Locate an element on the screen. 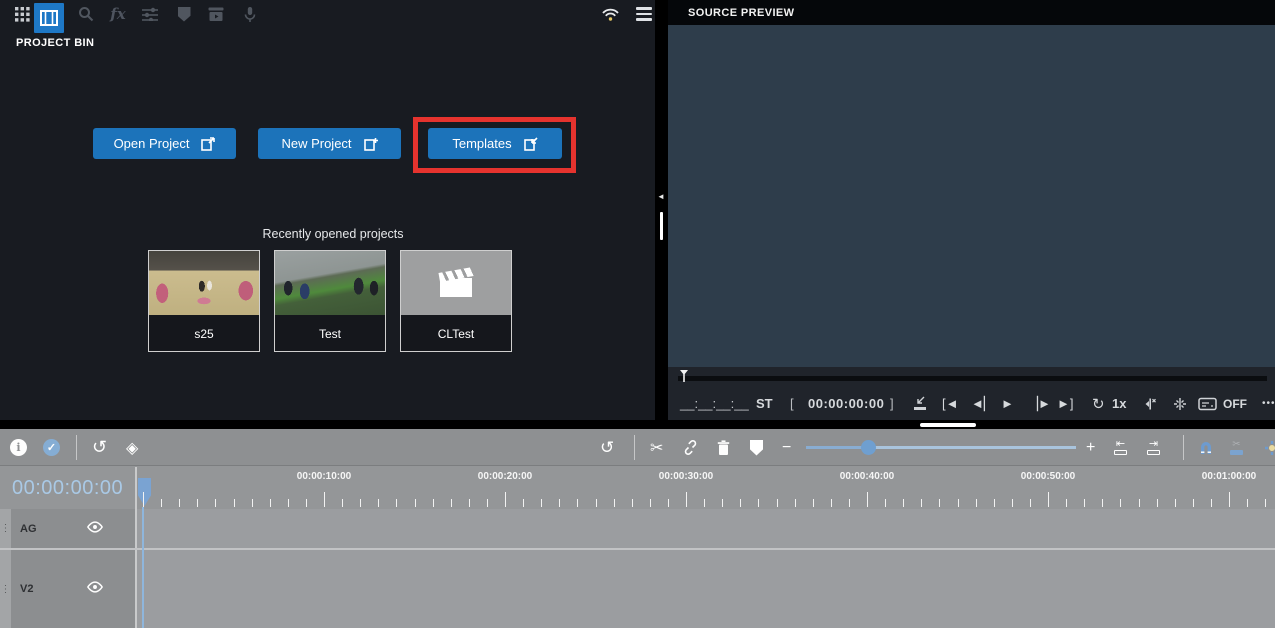 The width and height of the screenshot is (1275, 628). toolbar-divider is located at coordinates (76, 447).